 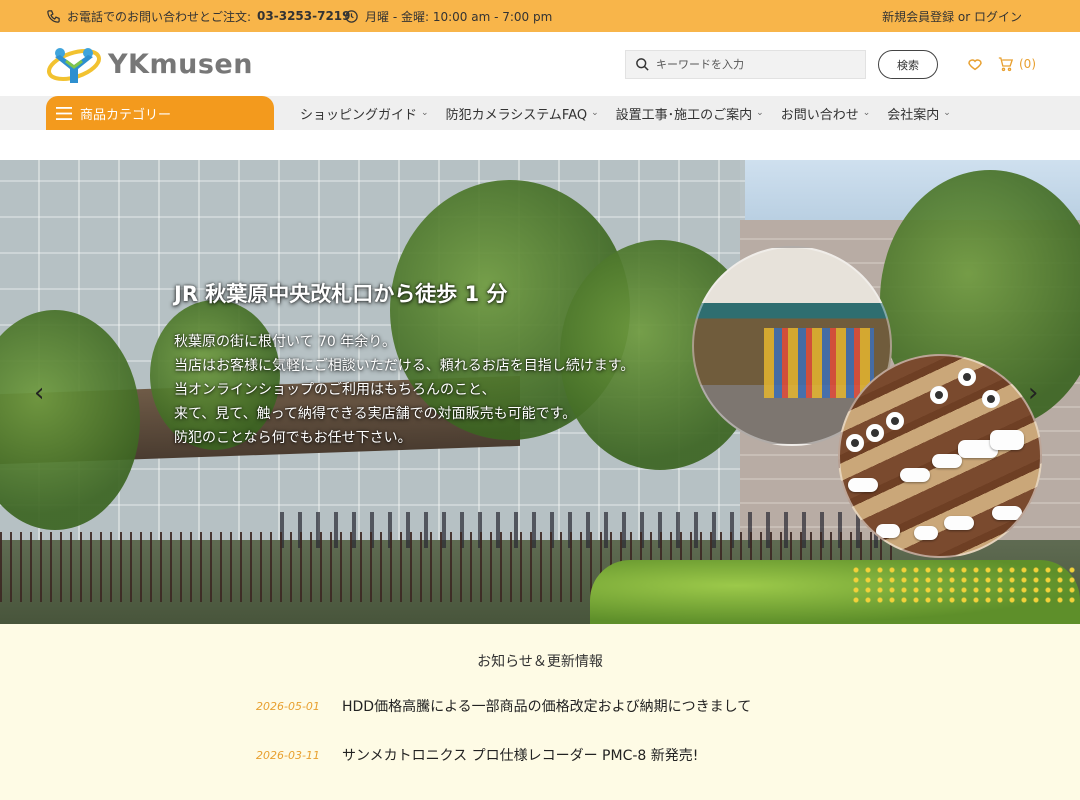 What do you see at coordinates (756, 64) in the screenshot?
I see `search-input` at bounding box center [756, 64].